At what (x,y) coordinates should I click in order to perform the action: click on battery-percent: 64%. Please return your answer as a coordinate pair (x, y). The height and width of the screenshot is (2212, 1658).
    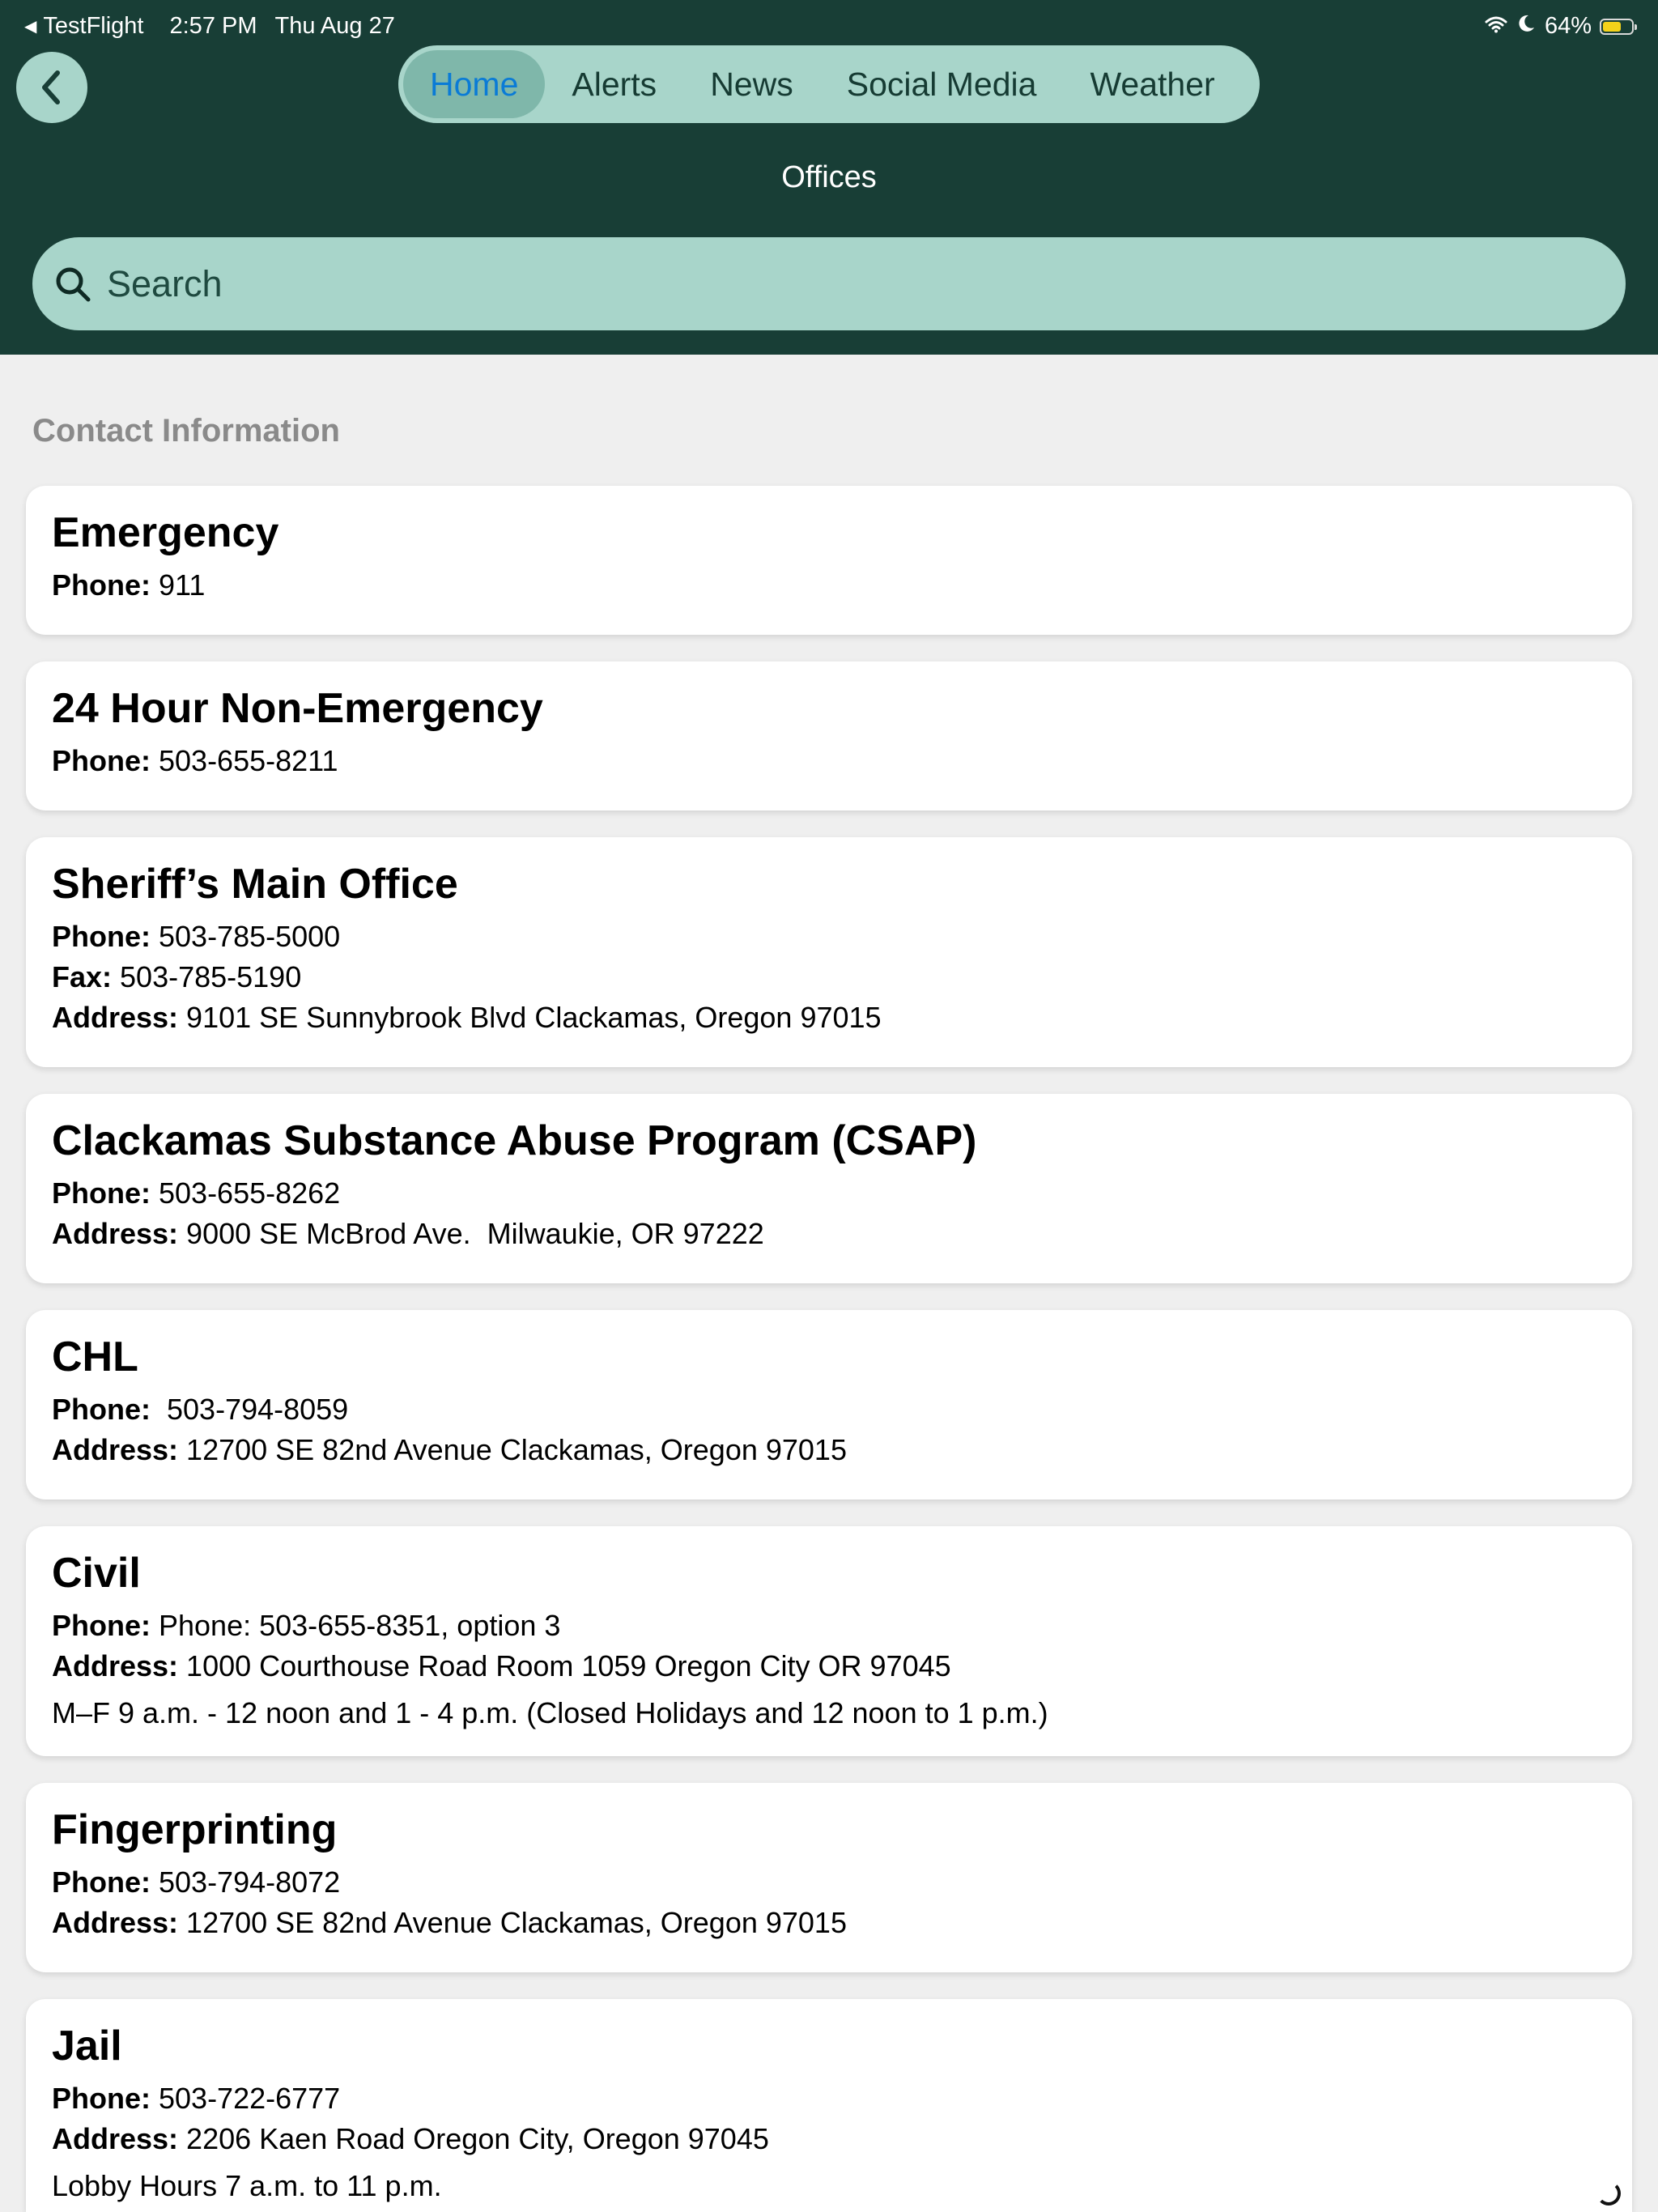
    Looking at the image, I should click on (1568, 26).